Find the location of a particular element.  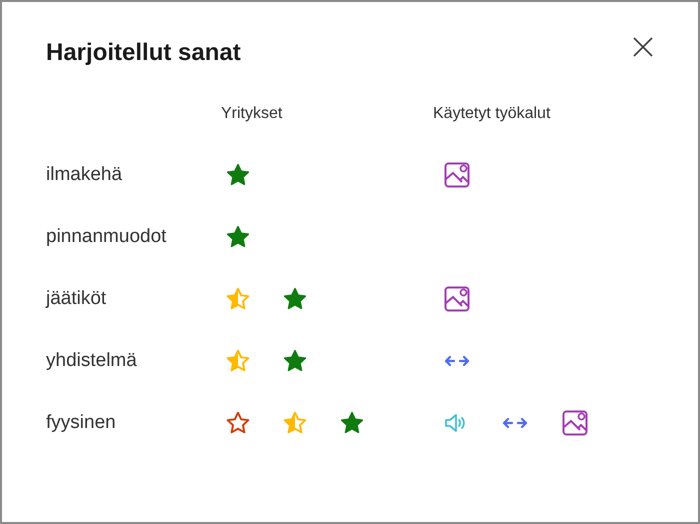

word-label: pinnanmuodot is located at coordinates (107, 237).